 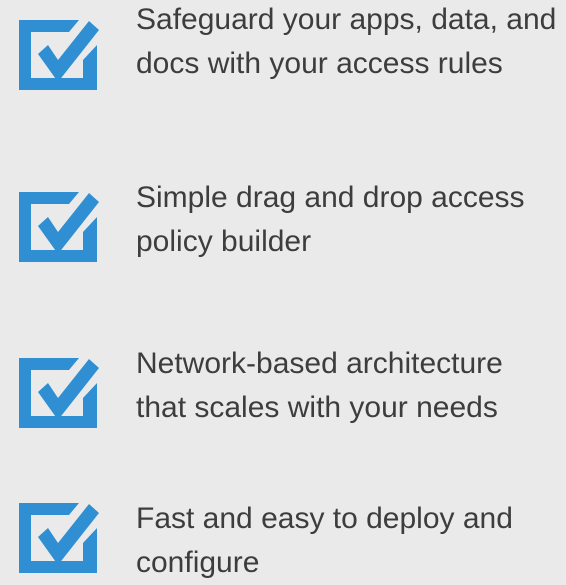 What do you see at coordinates (324, 540) in the screenshot?
I see `feature-text-deploy-configure: Fast and easy to deploy and configure` at bounding box center [324, 540].